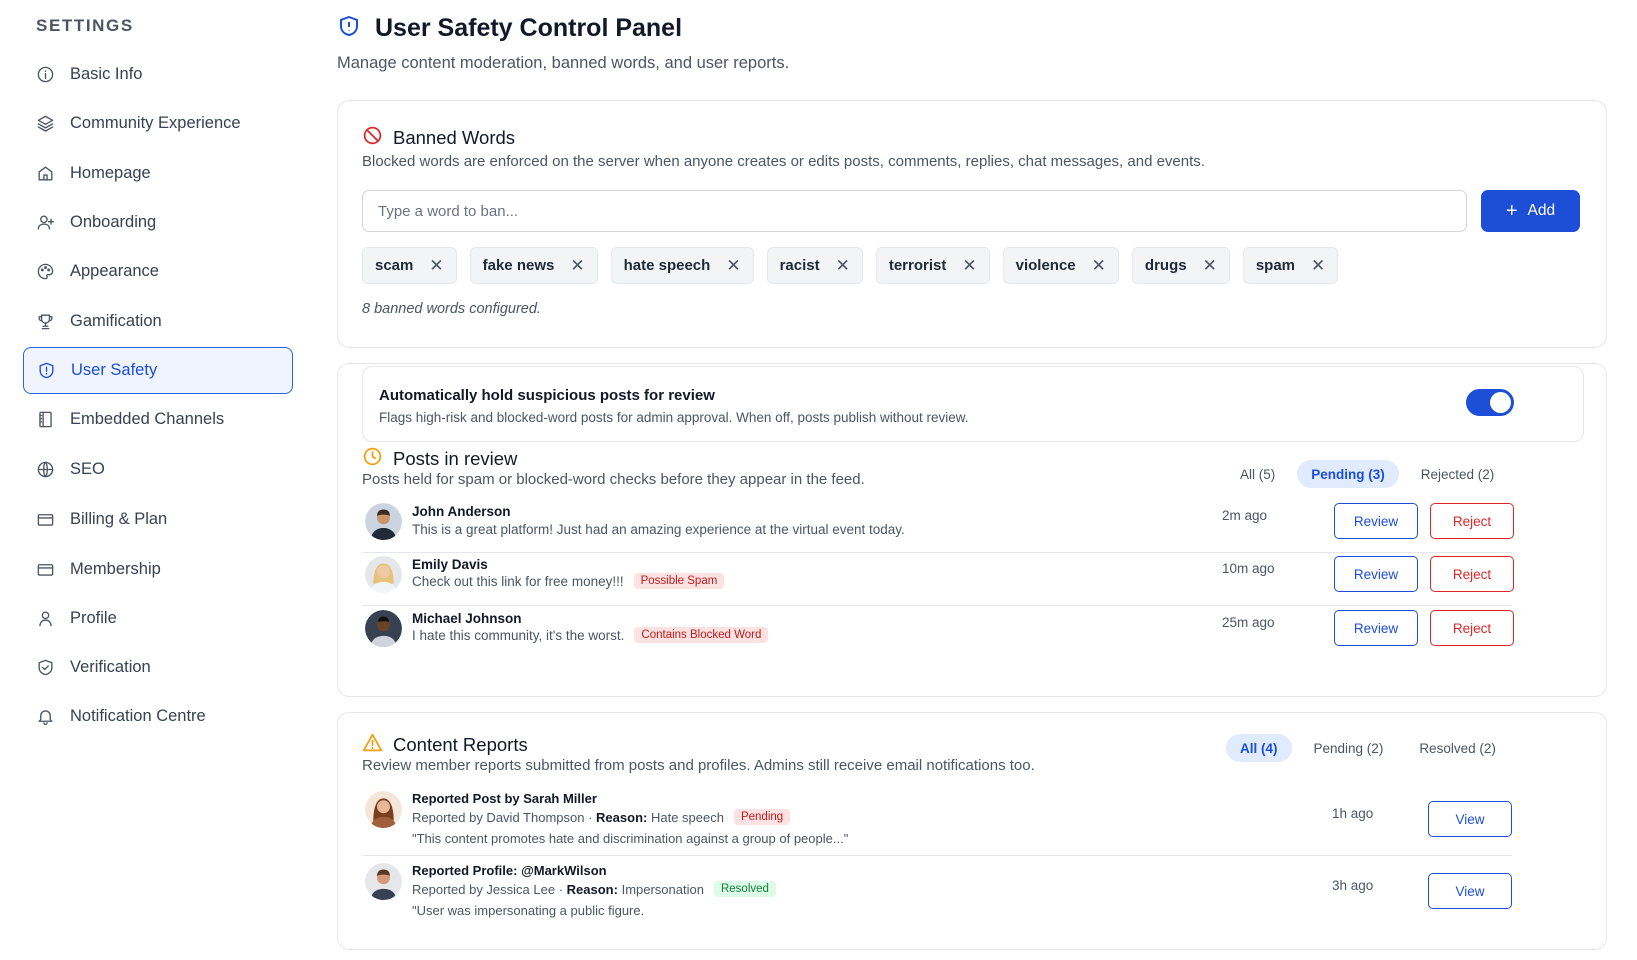 The image size is (1637, 960). I want to click on ban-word-input, so click(914, 211).